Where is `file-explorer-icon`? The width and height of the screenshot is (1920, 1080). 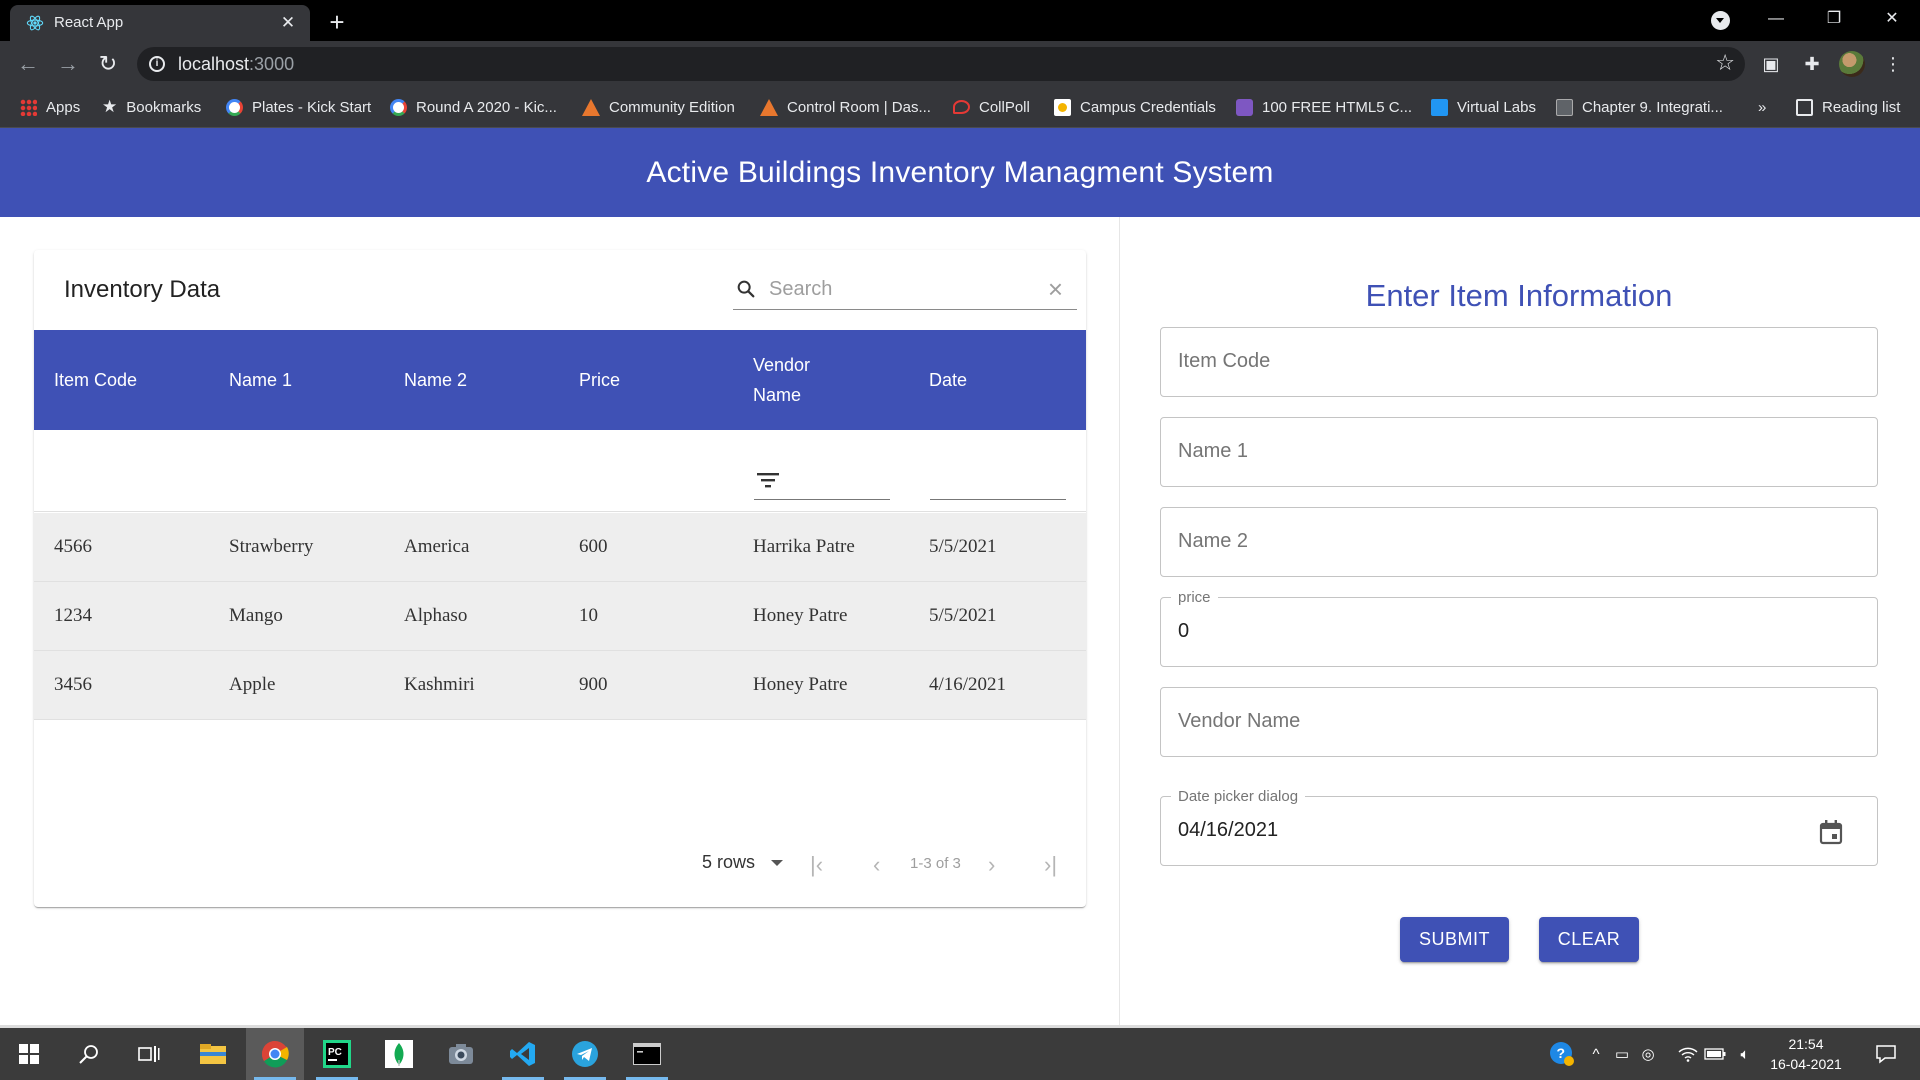 file-explorer-icon is located at coordinates (213, 1054).